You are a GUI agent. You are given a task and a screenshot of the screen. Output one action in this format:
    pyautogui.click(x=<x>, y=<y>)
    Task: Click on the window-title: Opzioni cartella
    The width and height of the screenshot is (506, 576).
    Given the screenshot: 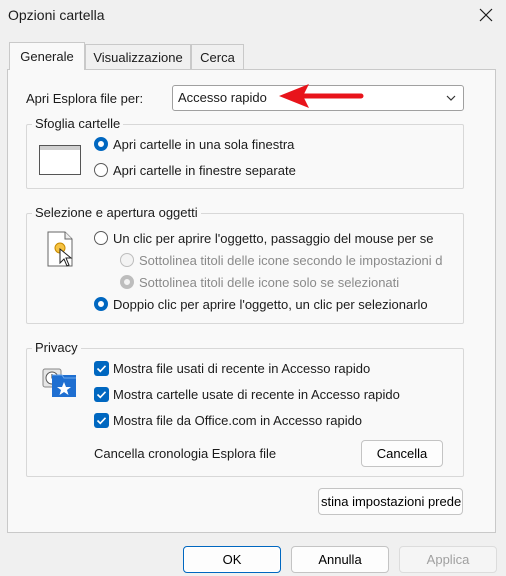 What is the action you would take?
    pyautogui.click(x=56, y=15)
    